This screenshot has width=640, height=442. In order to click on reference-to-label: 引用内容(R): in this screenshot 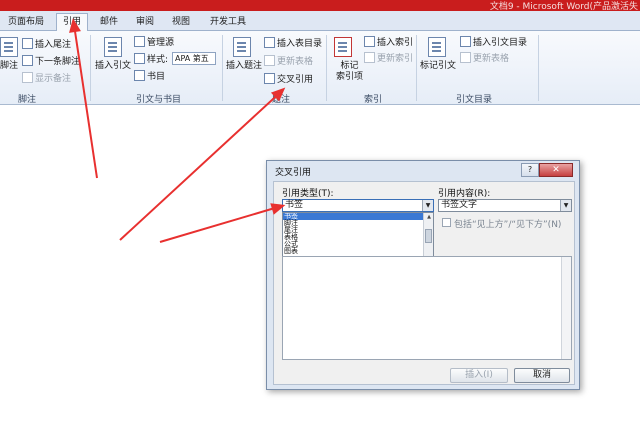, I will do `click(464, 194)`.